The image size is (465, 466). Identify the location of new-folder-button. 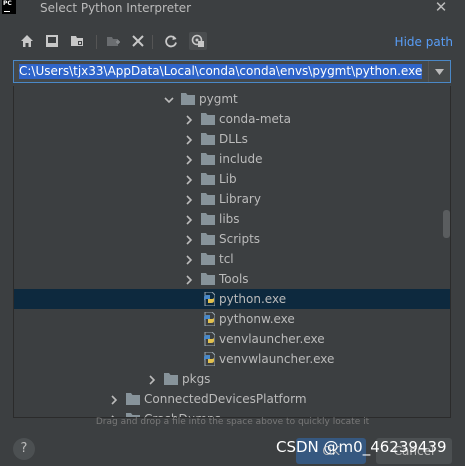
(113, 41).